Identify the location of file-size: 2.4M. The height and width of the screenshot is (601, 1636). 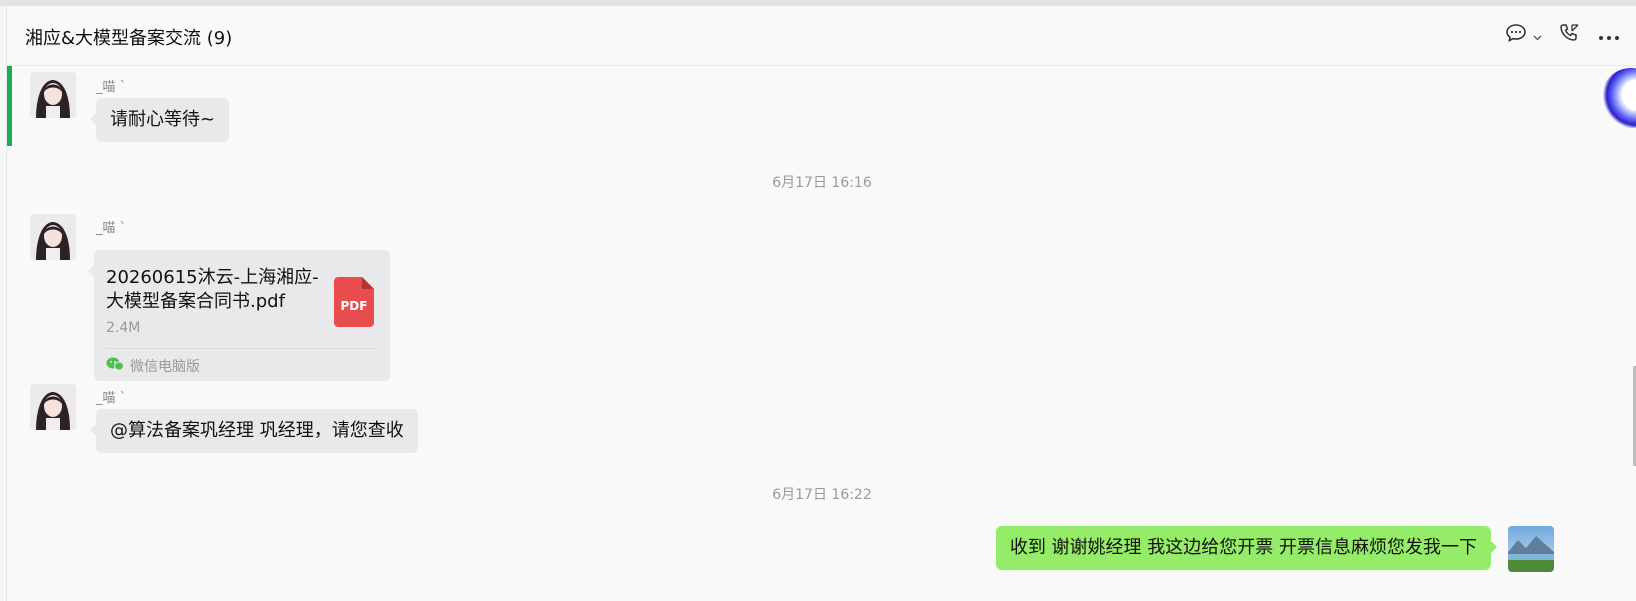
(123, 328).